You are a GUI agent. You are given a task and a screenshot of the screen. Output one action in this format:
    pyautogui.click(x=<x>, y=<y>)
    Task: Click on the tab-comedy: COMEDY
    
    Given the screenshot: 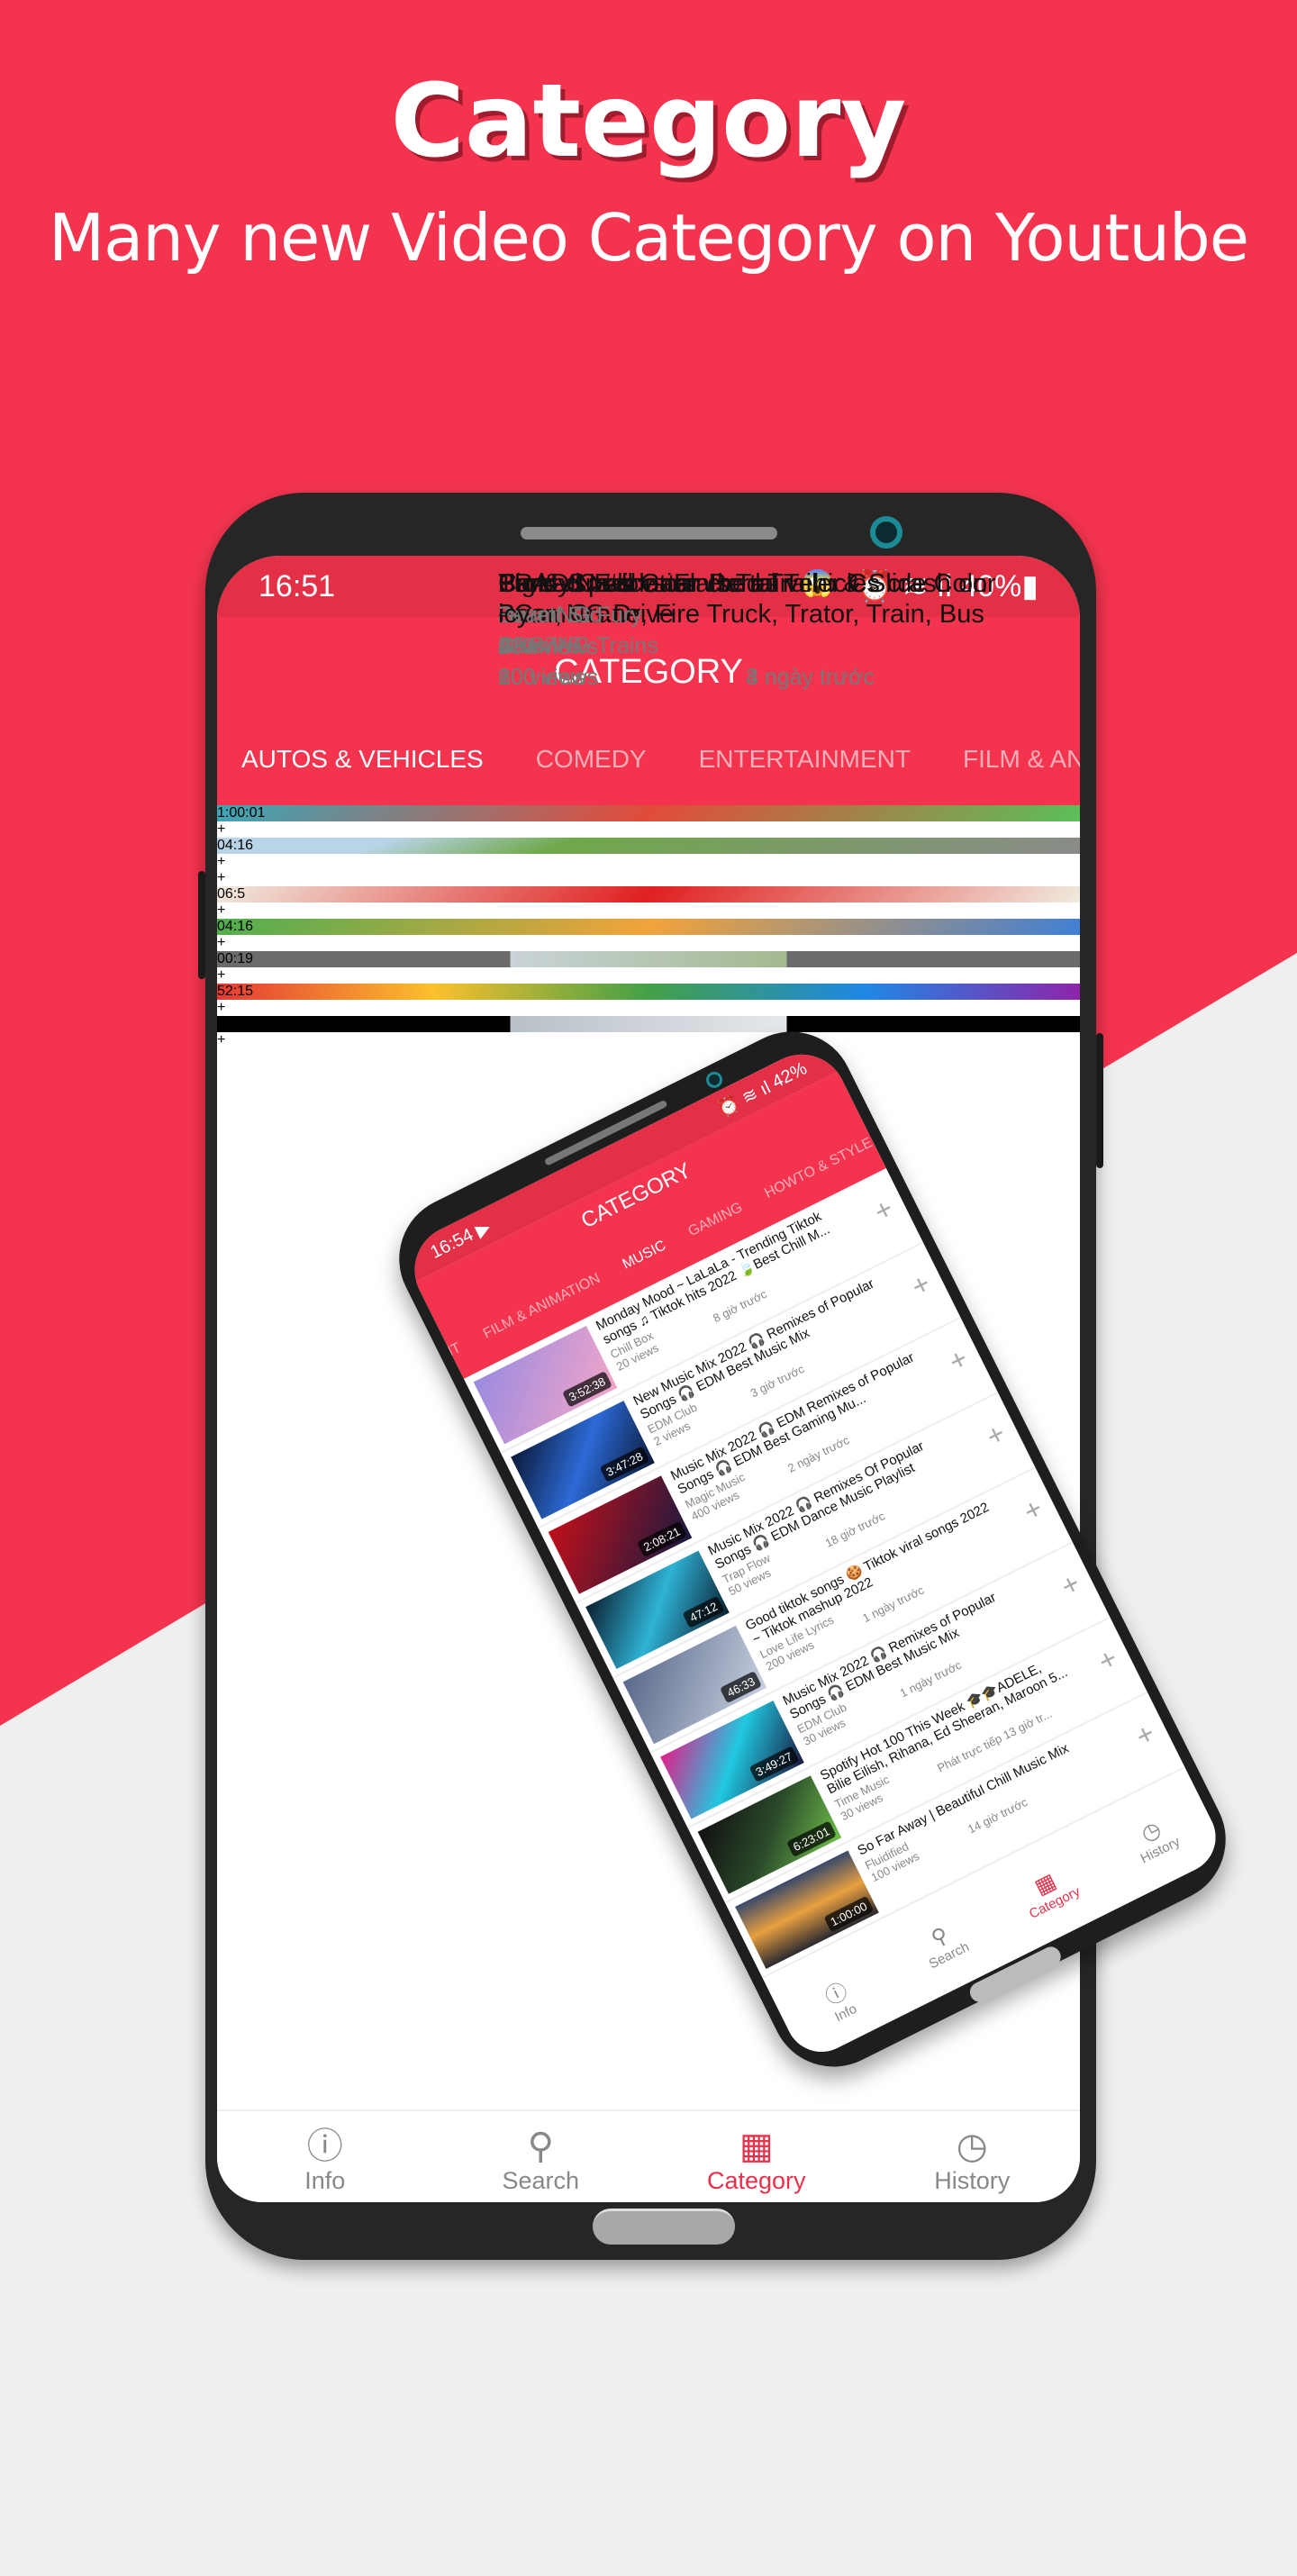 What is the action you would take?
    pyautogui.click(x=591, y=759)
    